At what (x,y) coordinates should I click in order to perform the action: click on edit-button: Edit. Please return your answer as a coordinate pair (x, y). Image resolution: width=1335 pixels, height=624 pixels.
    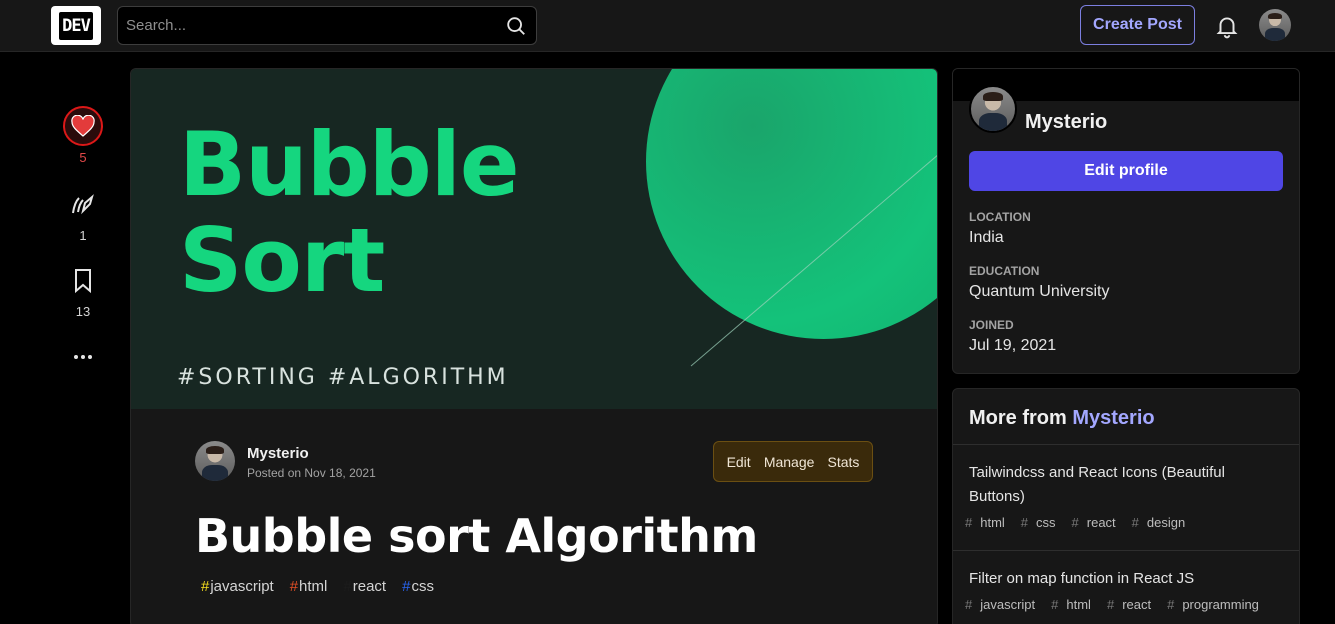
    Looking at the image, I should click on (739, 462).